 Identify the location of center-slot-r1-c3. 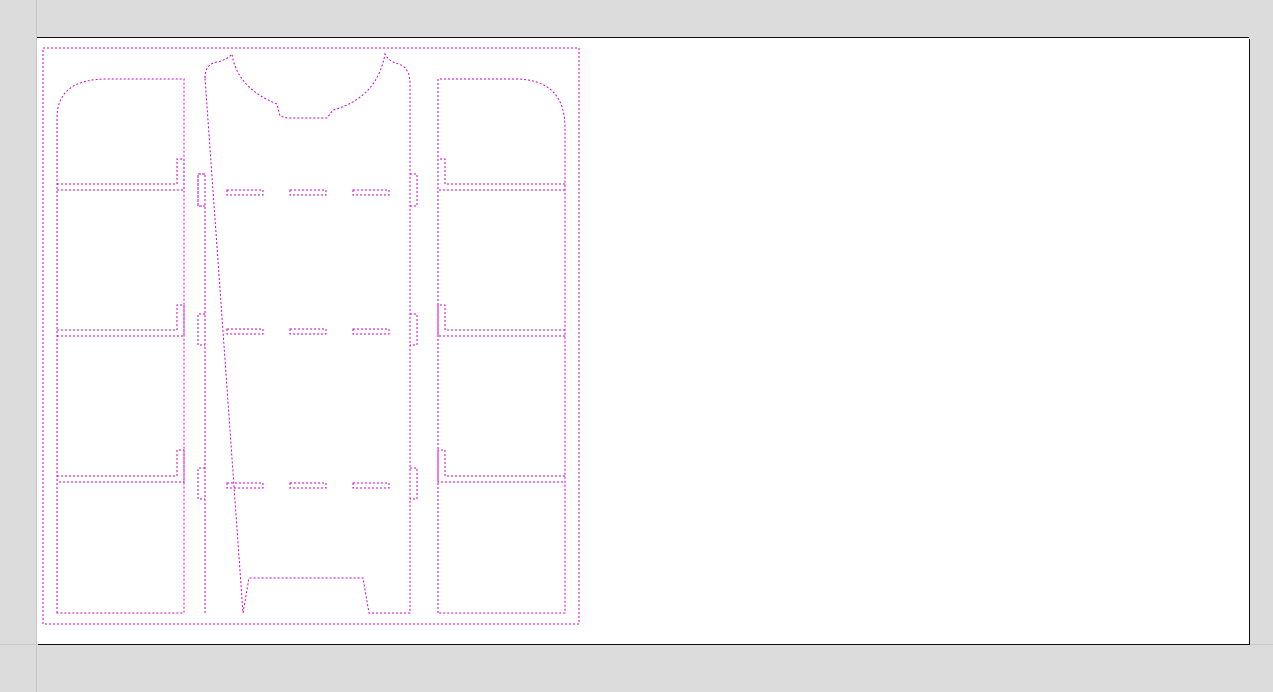
(371, 192).